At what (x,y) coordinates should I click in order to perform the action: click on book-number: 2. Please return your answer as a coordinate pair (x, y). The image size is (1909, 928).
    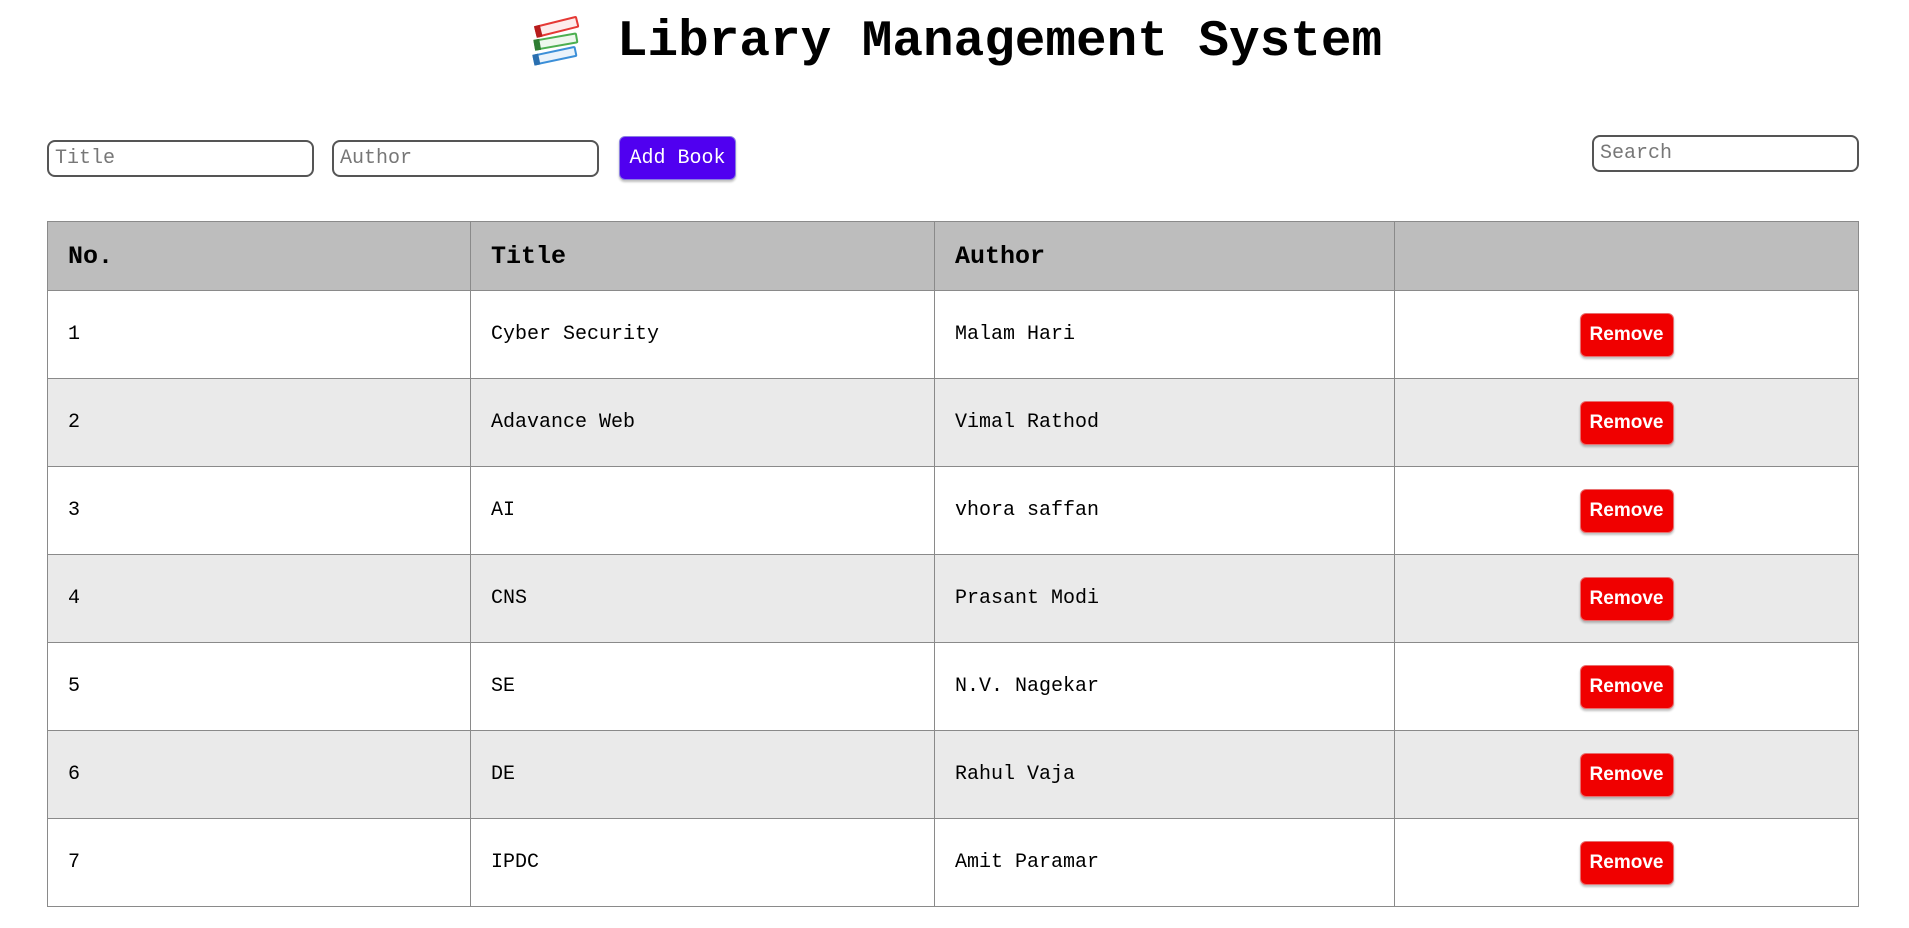
    Looking at the image, I should click on (259, 422).